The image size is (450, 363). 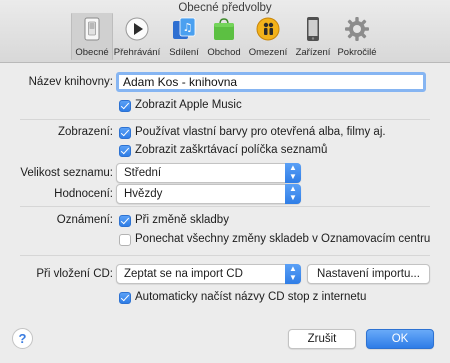 What do you see at coordinates (182, 220) in the screenshot?
I see `song-change-label: Při změně skladby` at bounding box center [182, 220].